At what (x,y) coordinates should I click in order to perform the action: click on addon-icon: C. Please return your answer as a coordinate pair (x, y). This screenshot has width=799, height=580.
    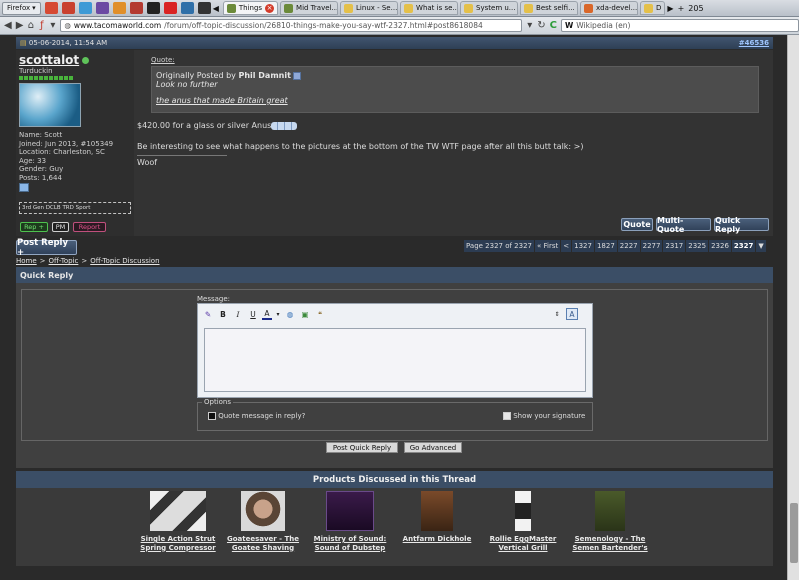
    Looking at the image, I should click on (553, 25).